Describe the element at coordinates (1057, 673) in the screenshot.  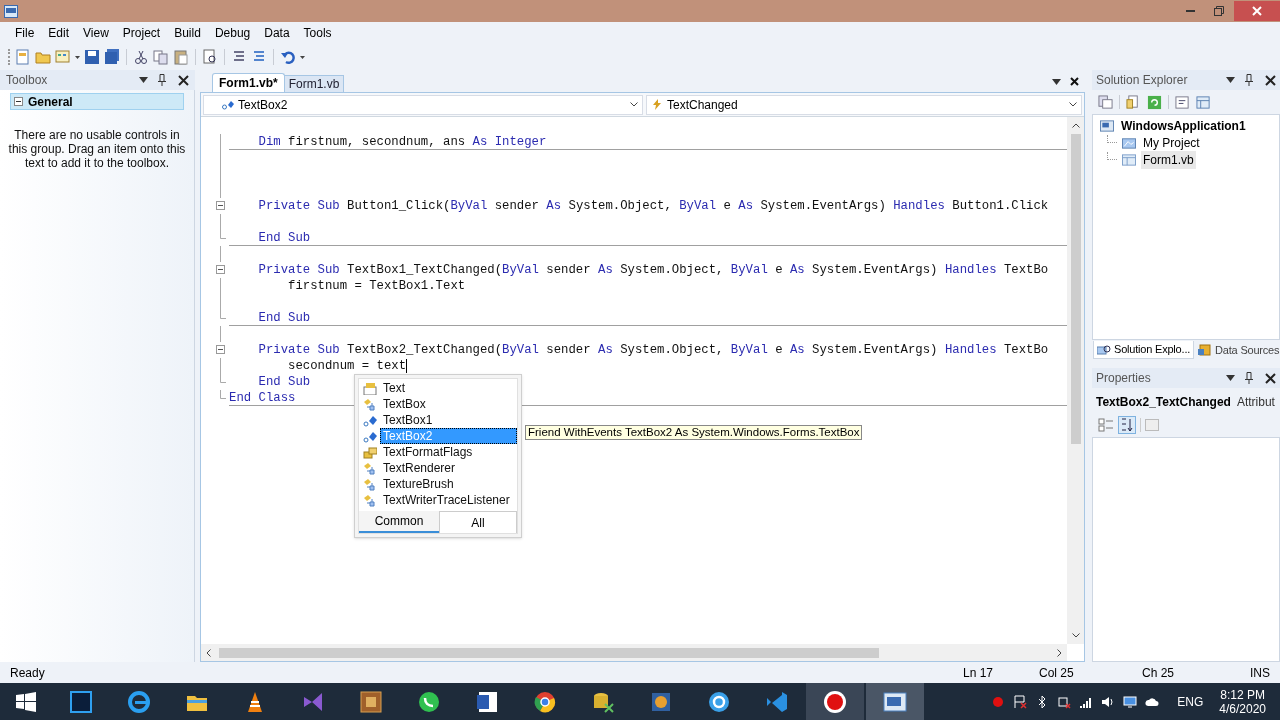
I see `column-number: Col 25` at that location.